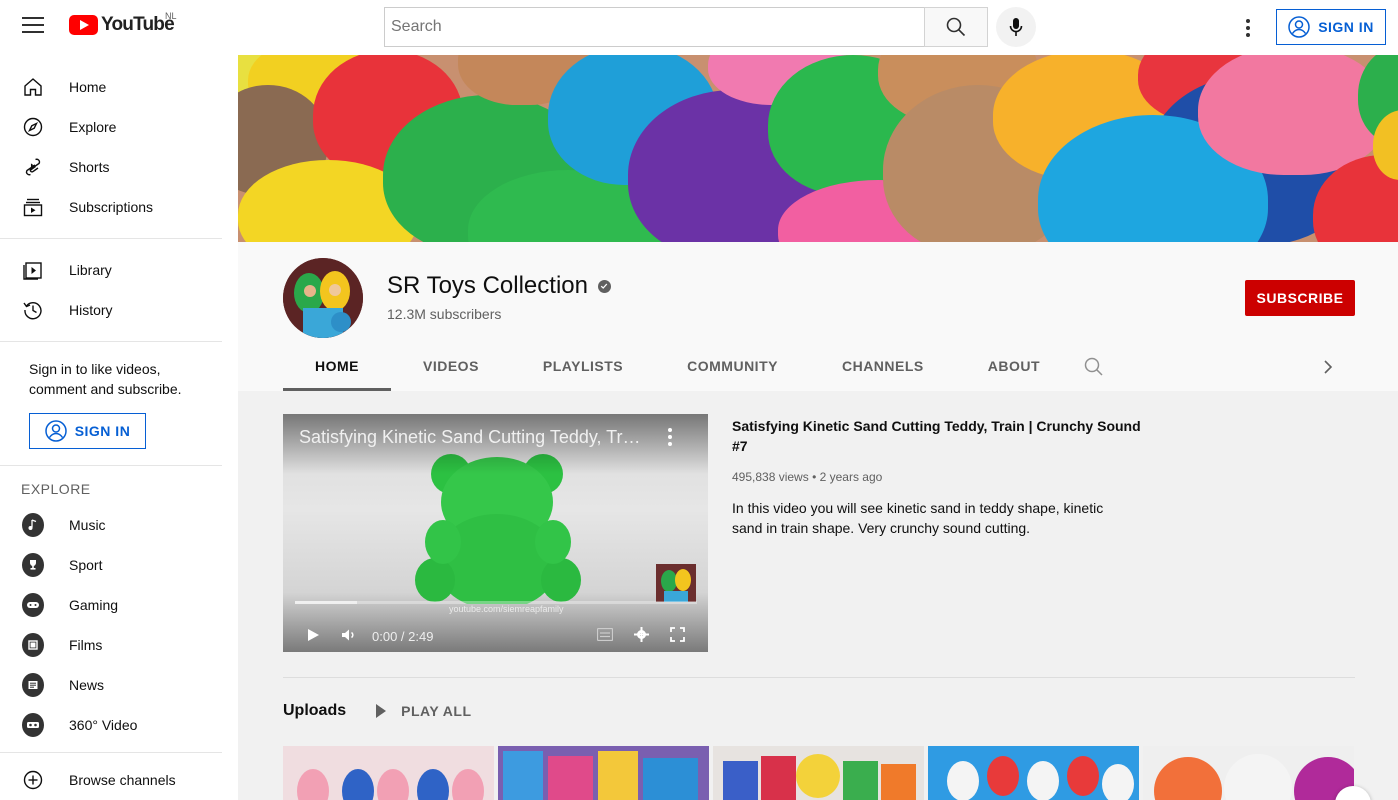 The width and height of the screenshot is (1398, 800). What do you see at coordinates (123, 23) in the screenshot?
I see `youtube-logo: YouTube NL` at bounding box center [123, 23].